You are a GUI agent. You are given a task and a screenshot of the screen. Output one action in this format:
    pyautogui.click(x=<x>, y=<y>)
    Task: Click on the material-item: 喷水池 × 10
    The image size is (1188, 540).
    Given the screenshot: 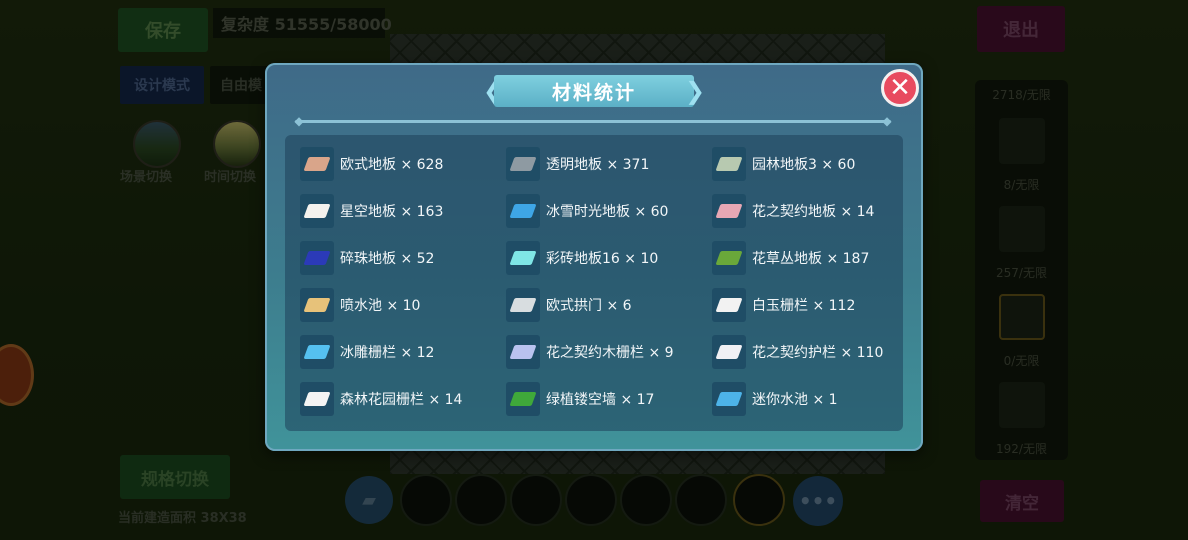 What is the action you would take?
    pyautogui.click(x=360, y=305)
    